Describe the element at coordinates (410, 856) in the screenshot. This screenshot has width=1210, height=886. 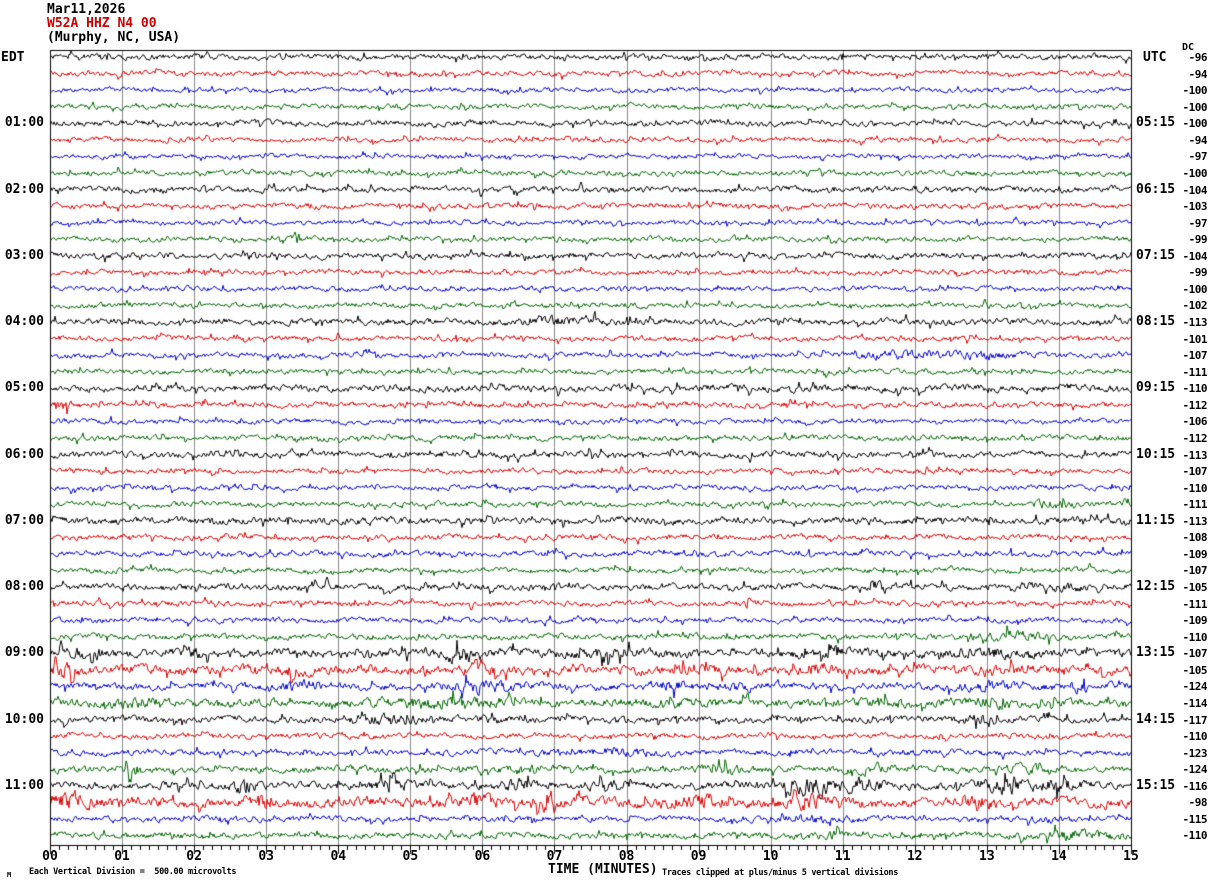
I see `x-tick-label: 05` at that location.